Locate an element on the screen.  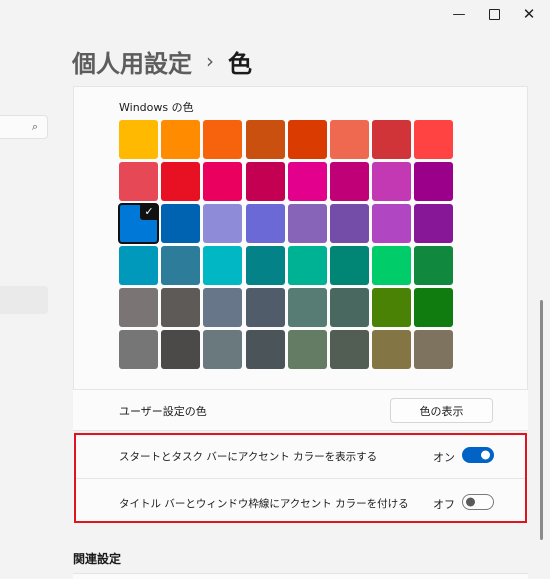
page-title: 色 is located at coordinates (240, 63).